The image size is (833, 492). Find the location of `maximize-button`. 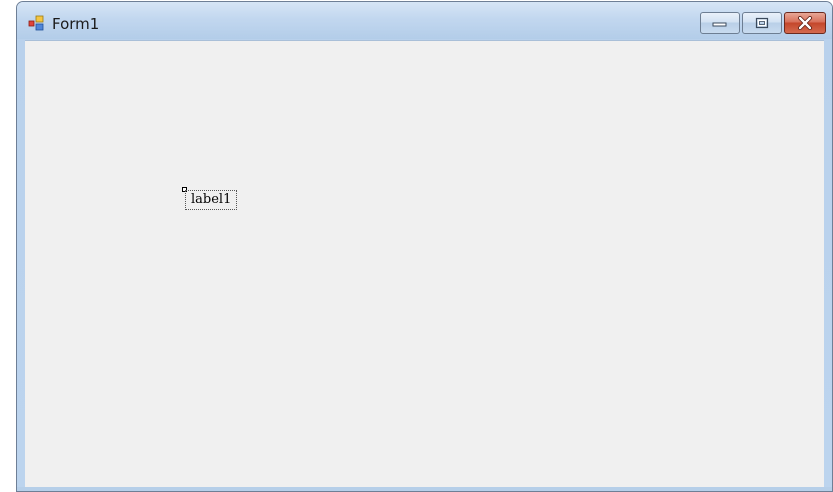

maximize-button is located at coordinates (762, 23).